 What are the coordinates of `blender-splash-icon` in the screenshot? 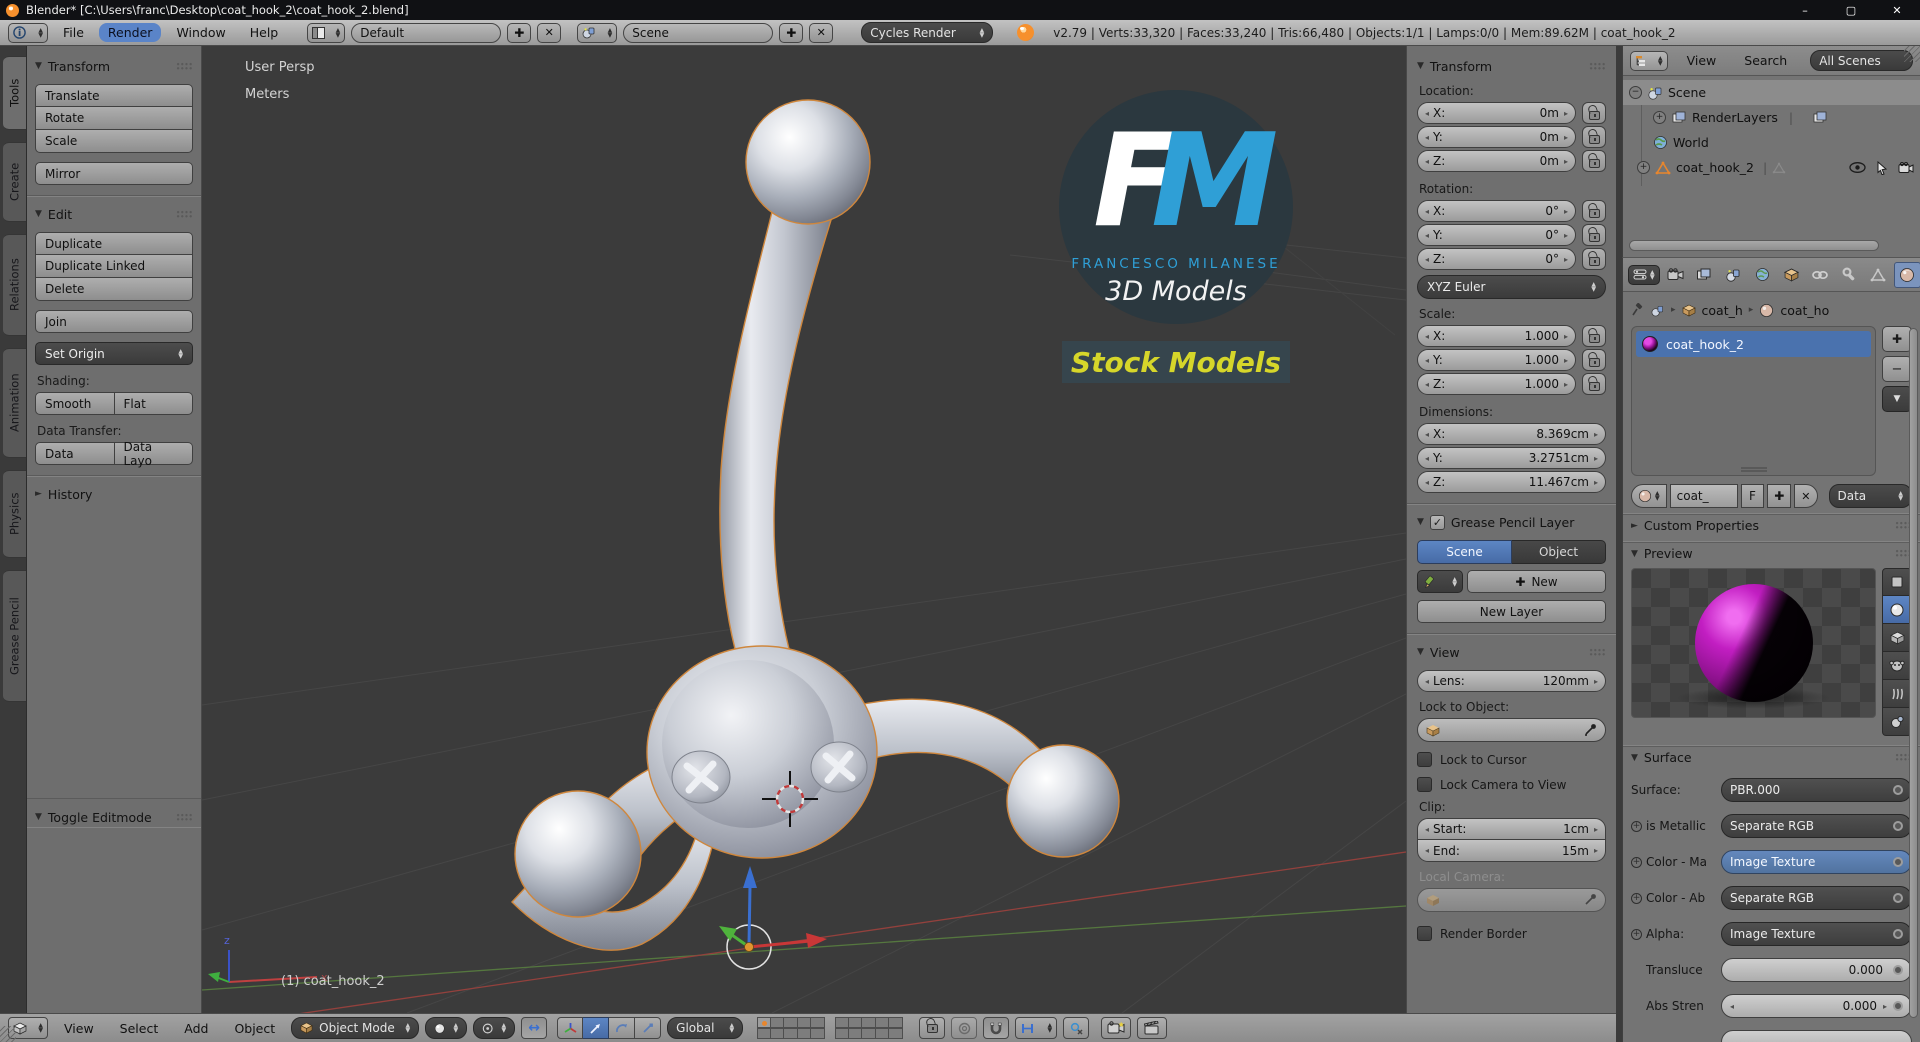 It's located at (1026, 32).